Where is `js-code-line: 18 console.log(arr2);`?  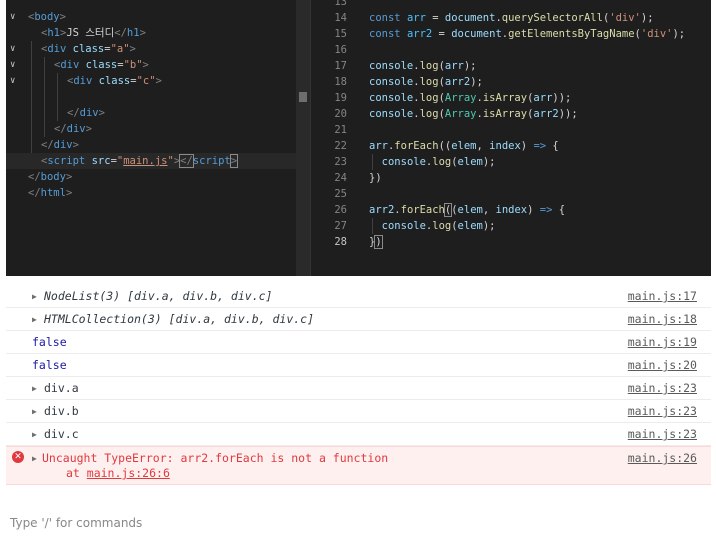
js-code-line: 18 console.log(arr2); is located at coordinates (511, 82).